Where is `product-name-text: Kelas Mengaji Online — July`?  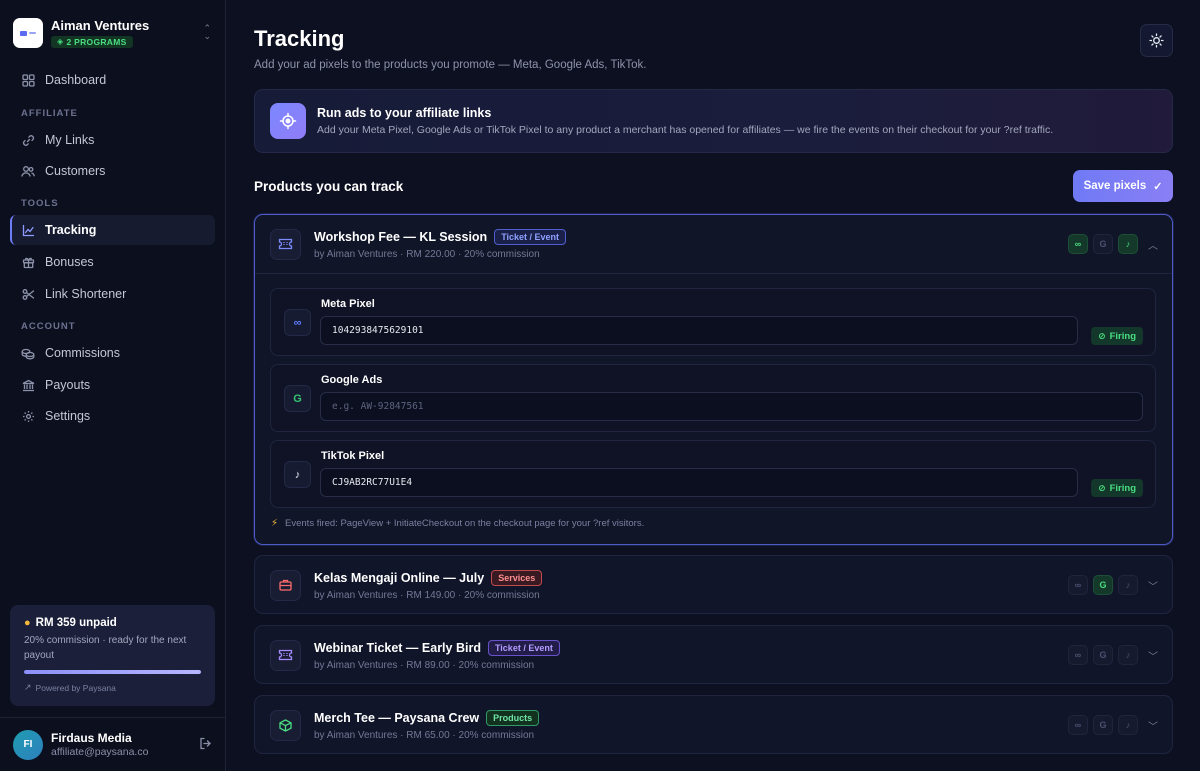 product-name-text: Kelas Mengaji Online — July is located at coordinates (399, 577).